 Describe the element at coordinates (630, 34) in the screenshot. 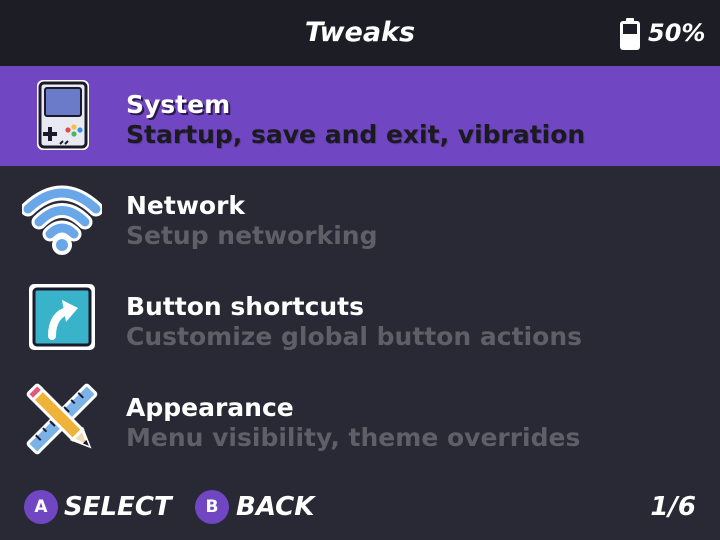

I see `battery-icon` at that location.